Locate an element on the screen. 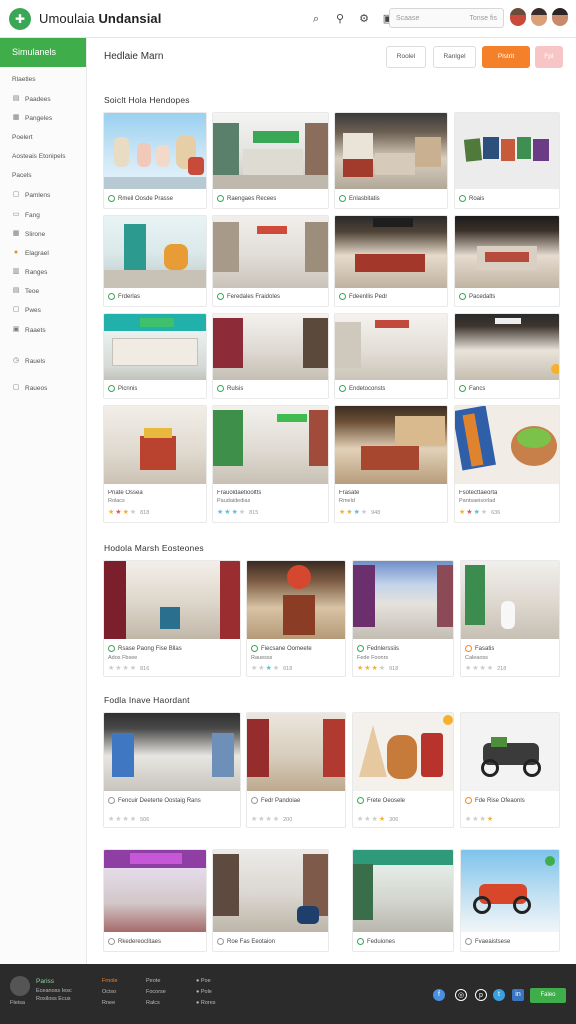 The image size is (576, 1024). sidebar-item: ● Elagrael is located at coordinates (30, 253).